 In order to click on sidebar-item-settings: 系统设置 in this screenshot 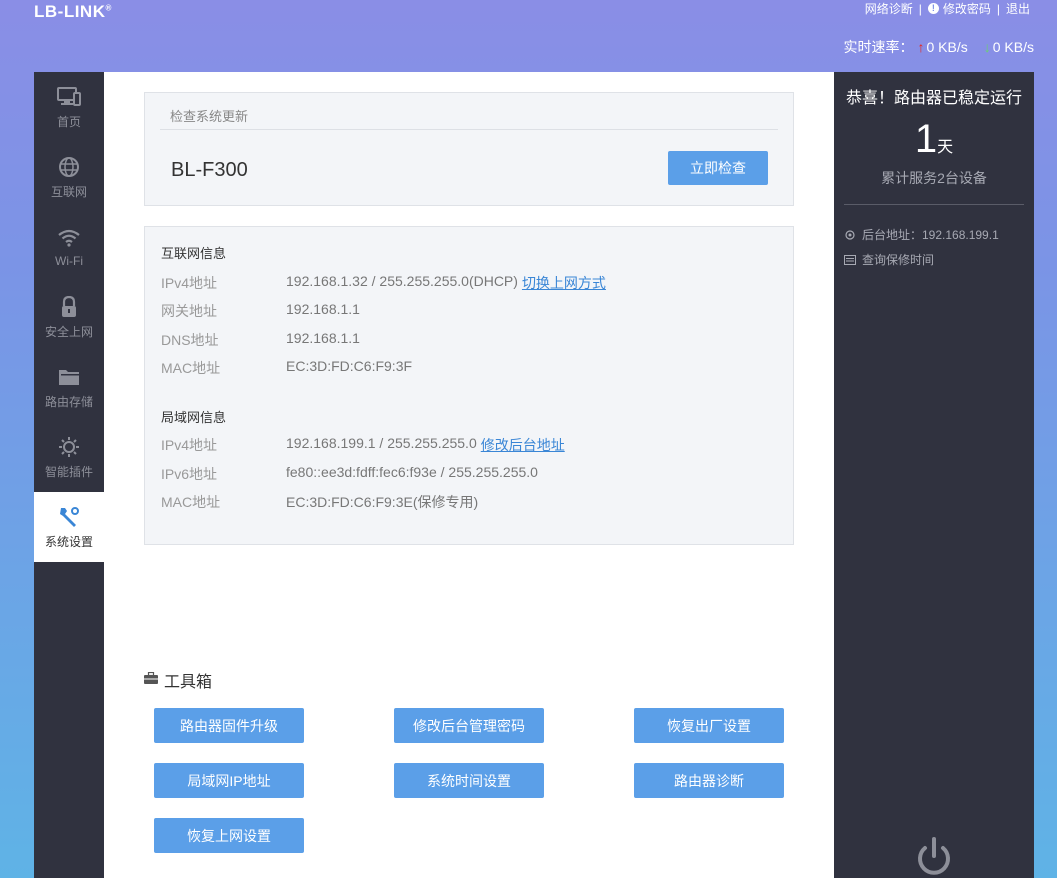, I will do `click(69, 527)`.